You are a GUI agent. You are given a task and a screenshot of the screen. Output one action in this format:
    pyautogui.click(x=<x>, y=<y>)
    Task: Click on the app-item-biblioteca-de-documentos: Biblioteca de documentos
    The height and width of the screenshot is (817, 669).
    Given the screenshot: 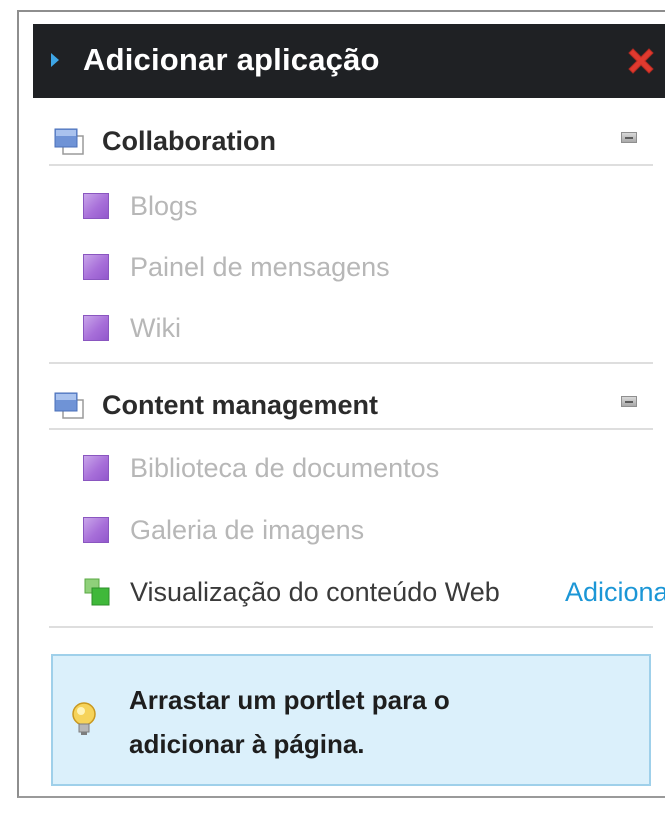 What is the action you would take?
    pyautogui.click(x=368, y=468)
    